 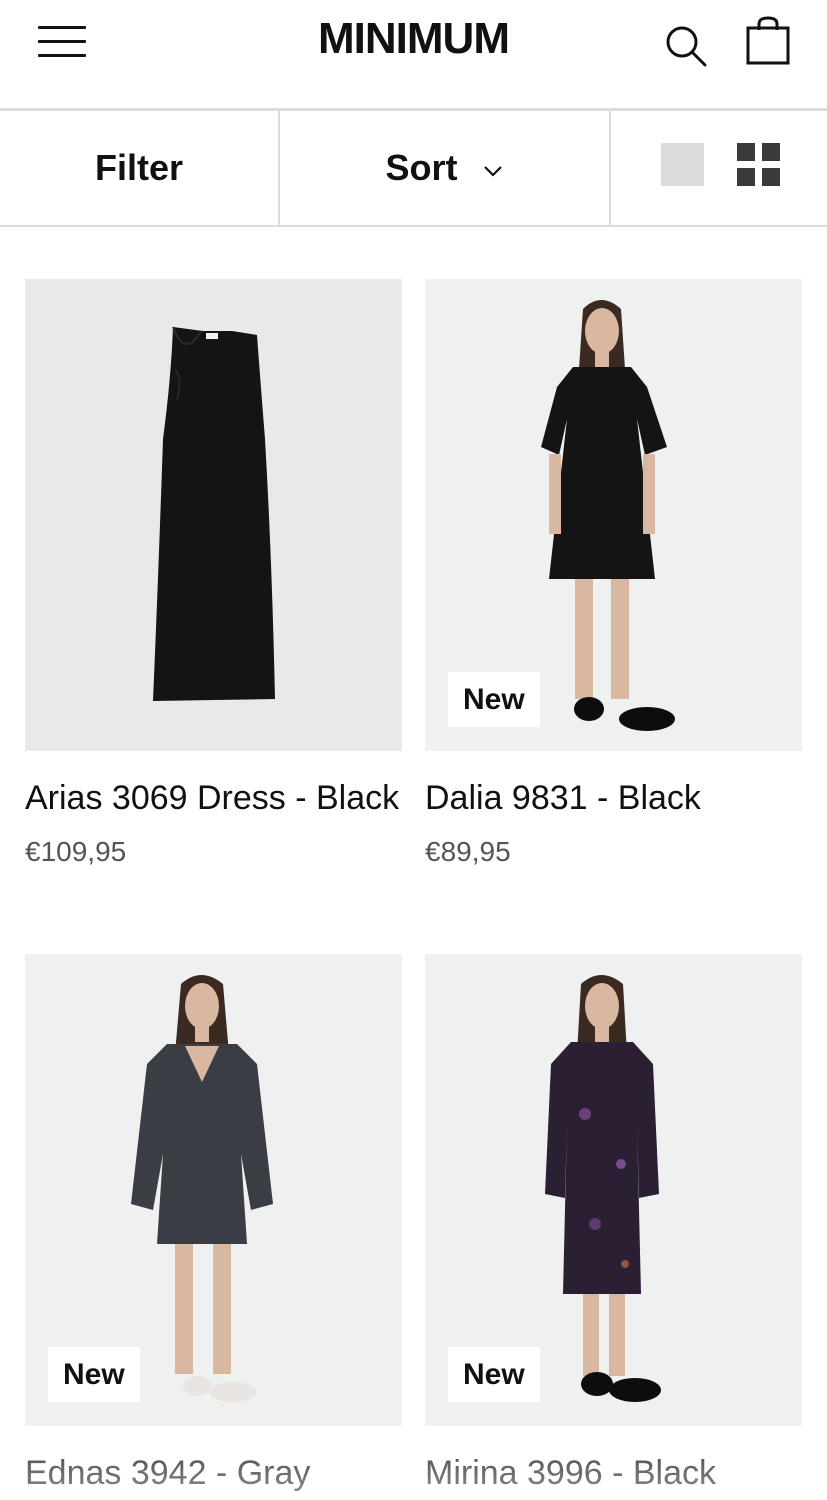 I want to click on filter-button: Filter, so click(x=140, y=168).